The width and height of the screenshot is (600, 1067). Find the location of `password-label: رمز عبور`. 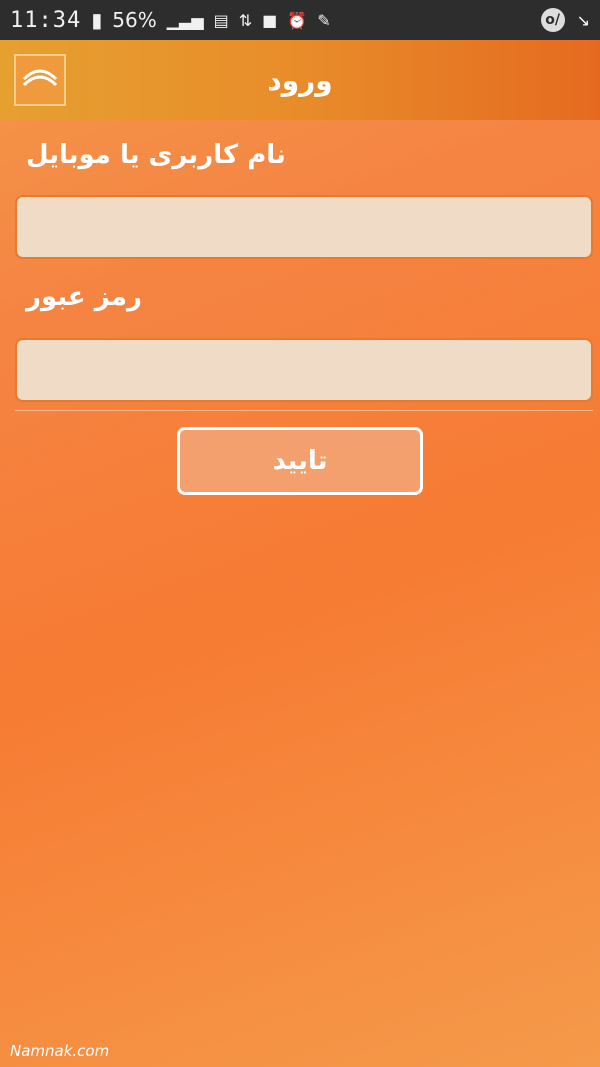

password-label: رمز عبور is located at coordinates (84, 297).